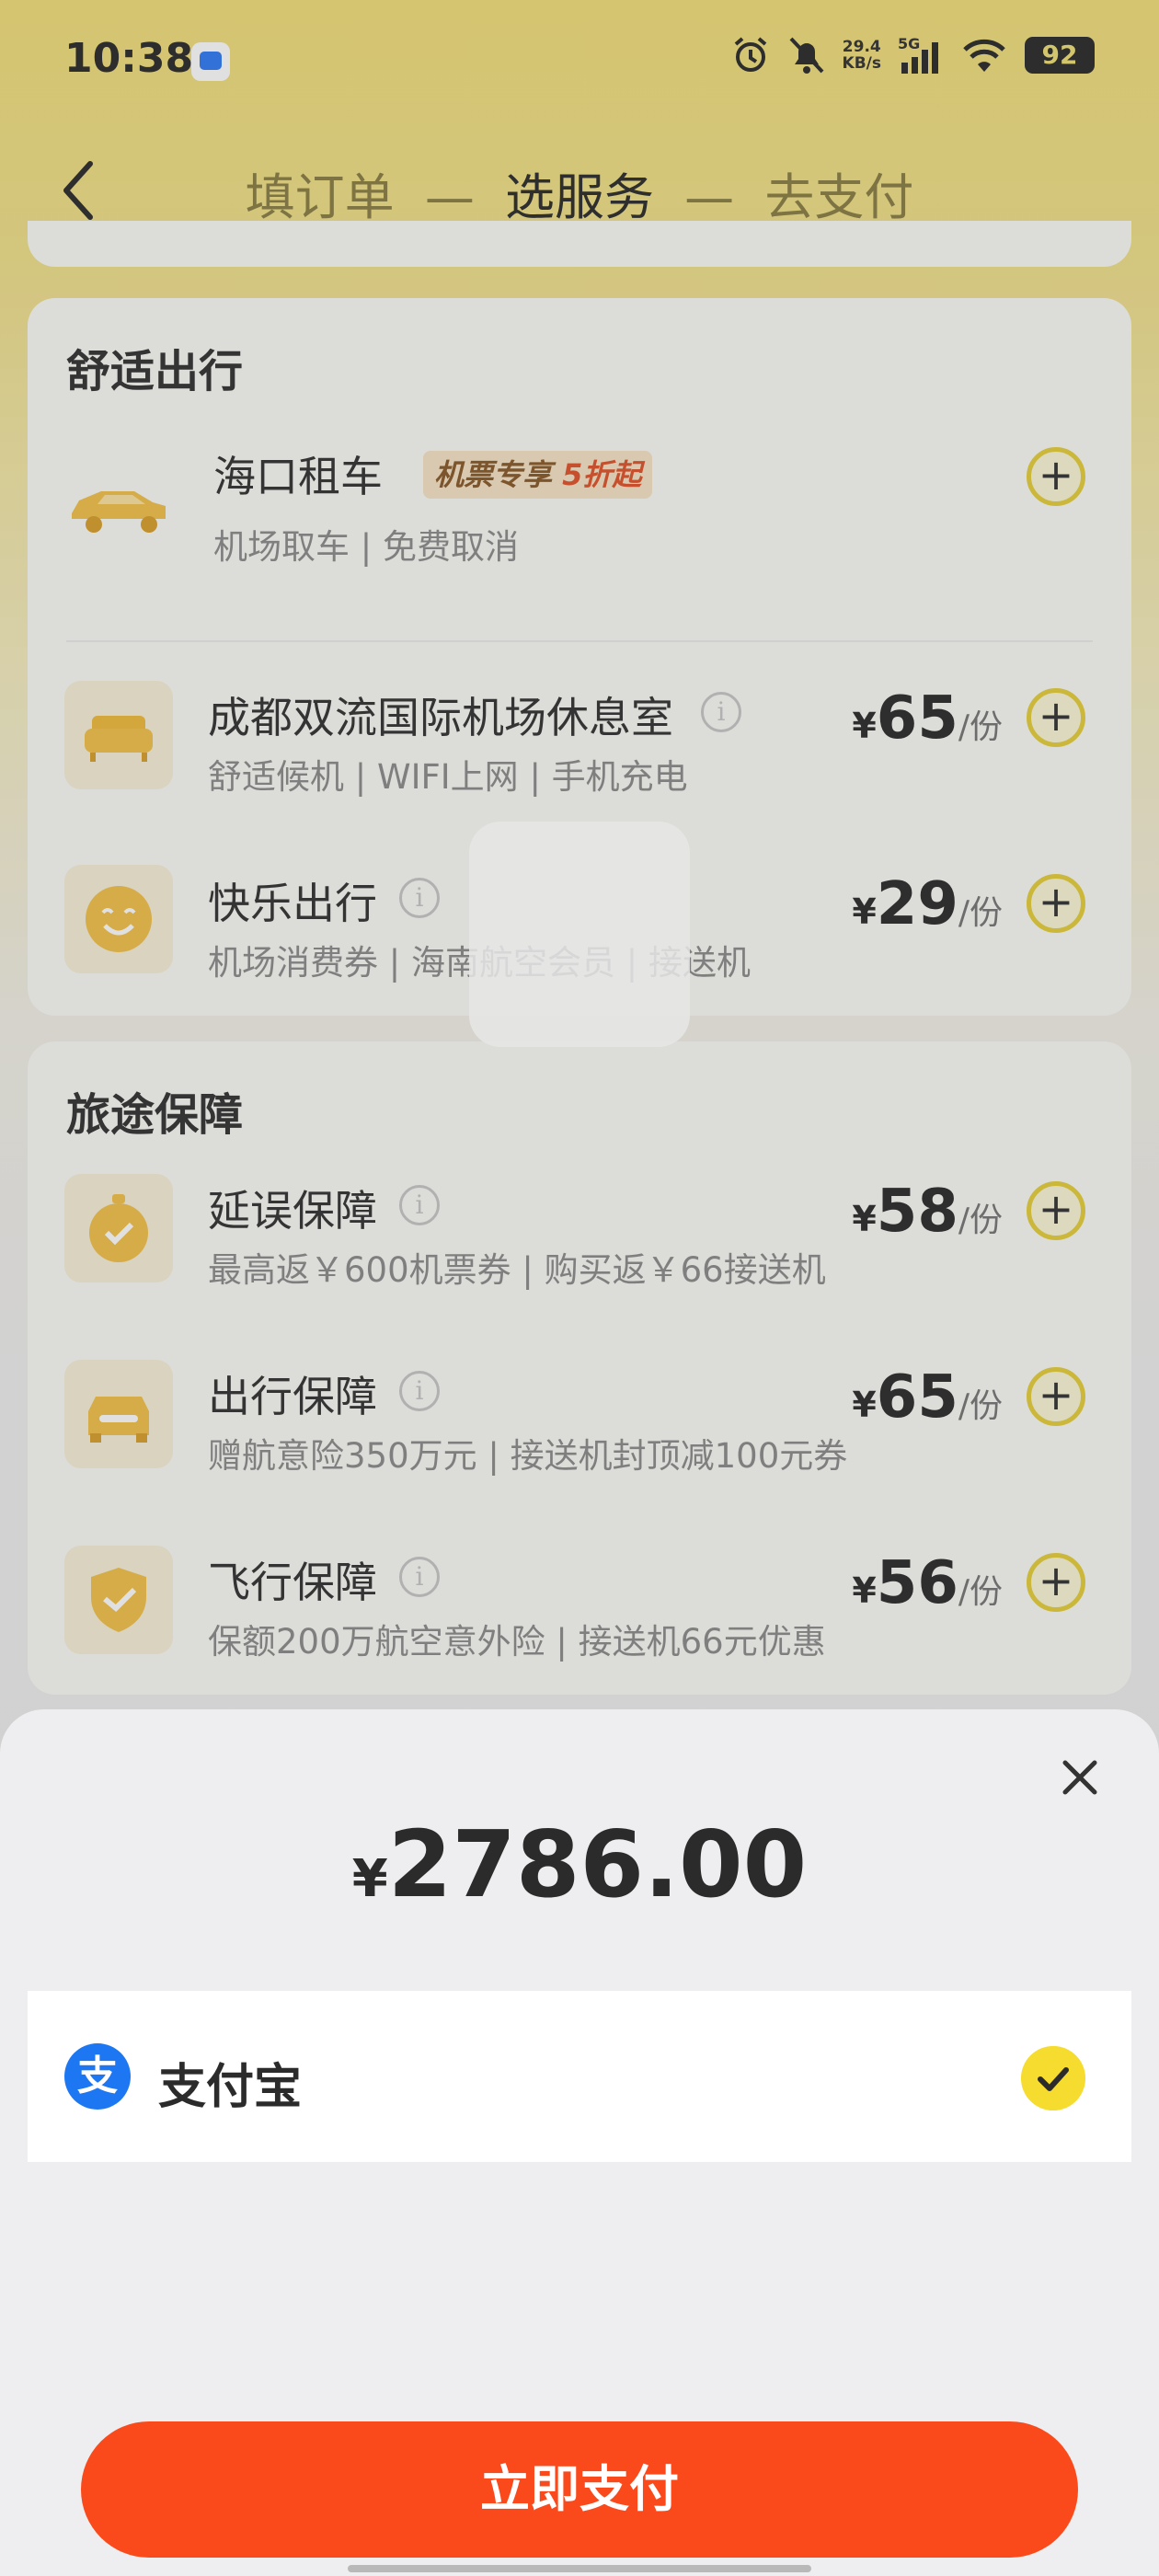 Image resolution: width=1159 pixels, height=2576 pixels. Describe the element at coordinates (230, 2087) in the screenshot. I see `payment-method-name: 支付宝` at that location.